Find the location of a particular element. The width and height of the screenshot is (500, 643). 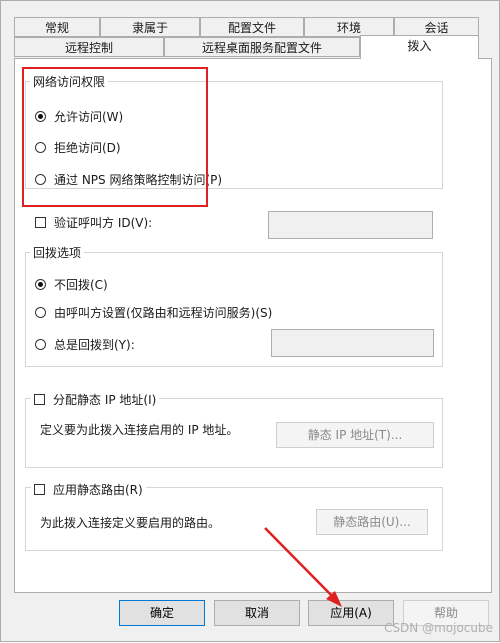

tab-rds-profile: 远程桌面服务配置文件 is located at coordinates (262, 47).